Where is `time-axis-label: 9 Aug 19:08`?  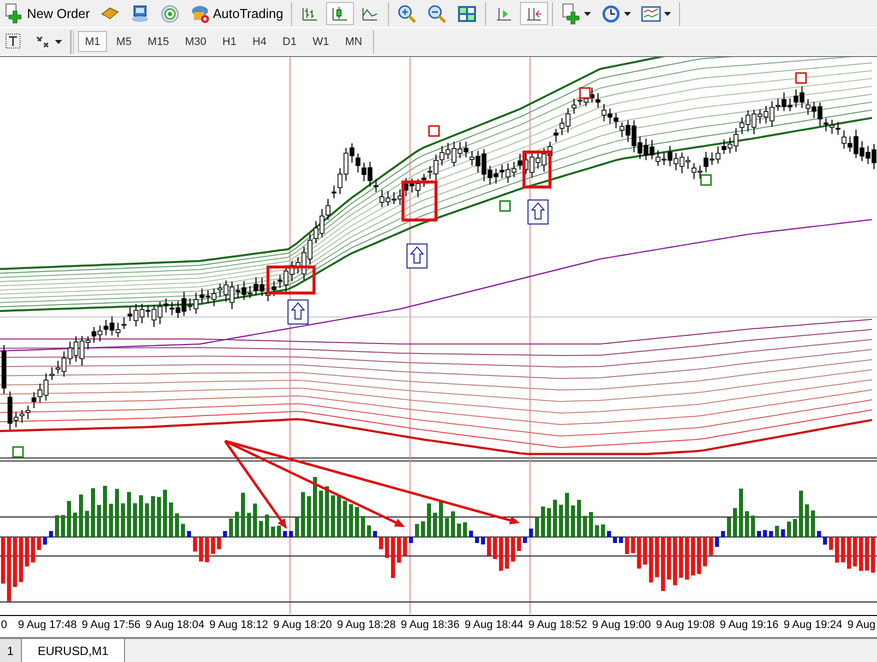 time-axis-label: 9 Aug 19:08 is located at coordinates (685, 624).